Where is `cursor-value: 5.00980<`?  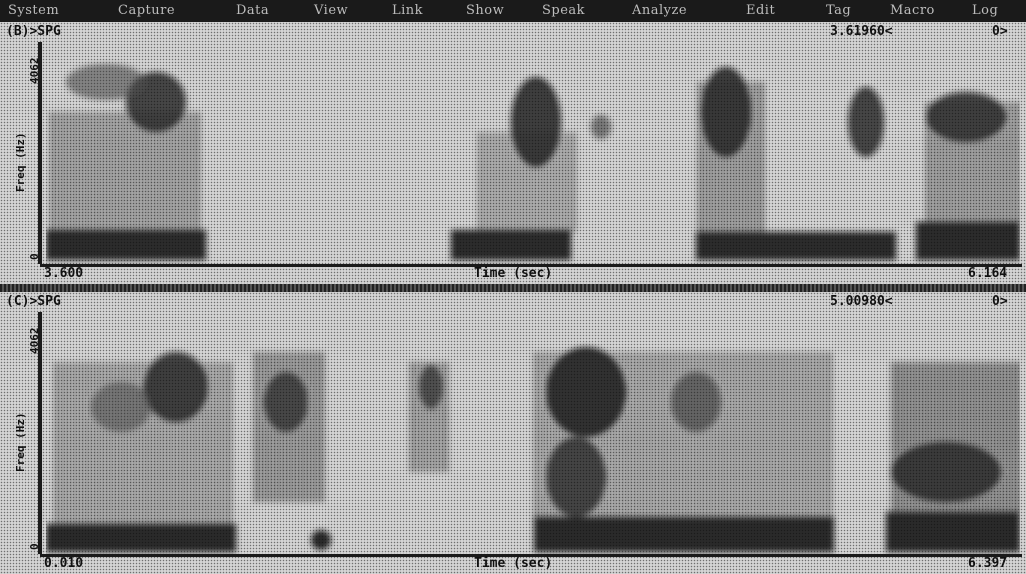 cursor-value: 5.00980< is located at coordinates (861, 301).